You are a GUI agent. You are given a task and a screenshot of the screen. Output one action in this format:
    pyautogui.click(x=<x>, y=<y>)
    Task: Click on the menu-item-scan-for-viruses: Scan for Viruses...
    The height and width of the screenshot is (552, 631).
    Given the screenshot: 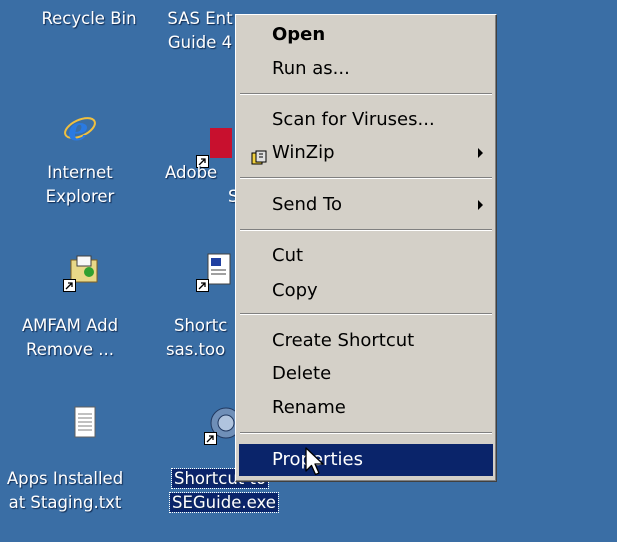 What is the action you would take?
    pyautogui.click(x=366, y=120)
    